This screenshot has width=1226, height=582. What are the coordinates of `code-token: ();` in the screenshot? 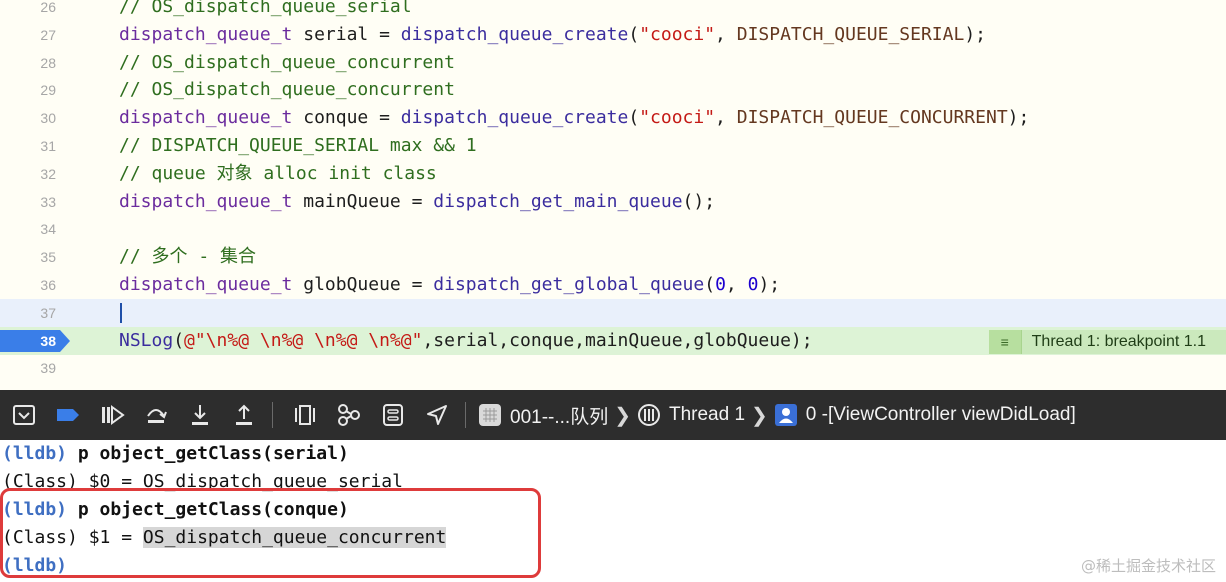 It's located at (699, 201).